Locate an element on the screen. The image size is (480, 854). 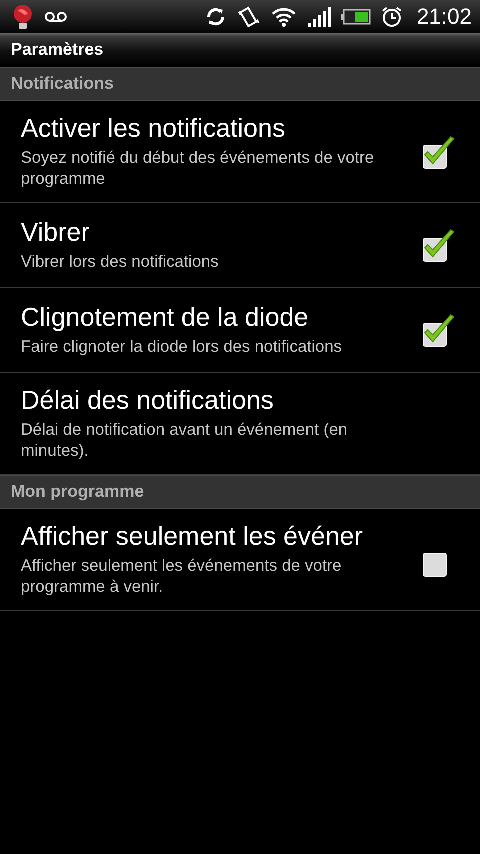
setting-title: Activer les notifications is located at coordinates (153, 128).